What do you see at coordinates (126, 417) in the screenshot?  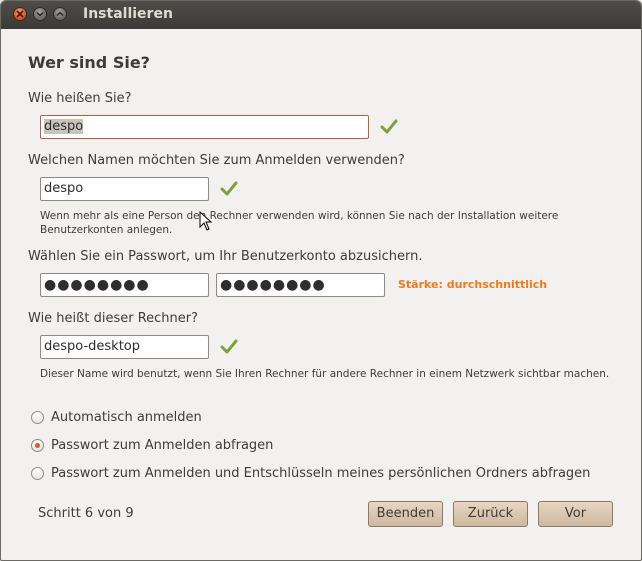 I see `radio-label: Automatisch anmelden` at bounding box center [126, 417].